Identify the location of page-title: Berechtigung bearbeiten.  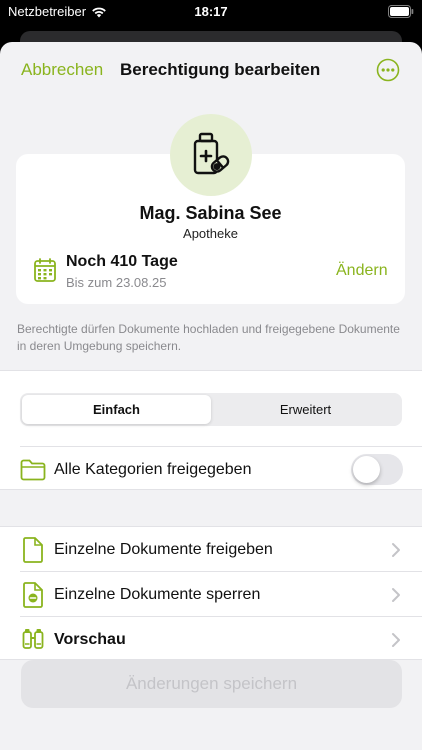
(220, 69).